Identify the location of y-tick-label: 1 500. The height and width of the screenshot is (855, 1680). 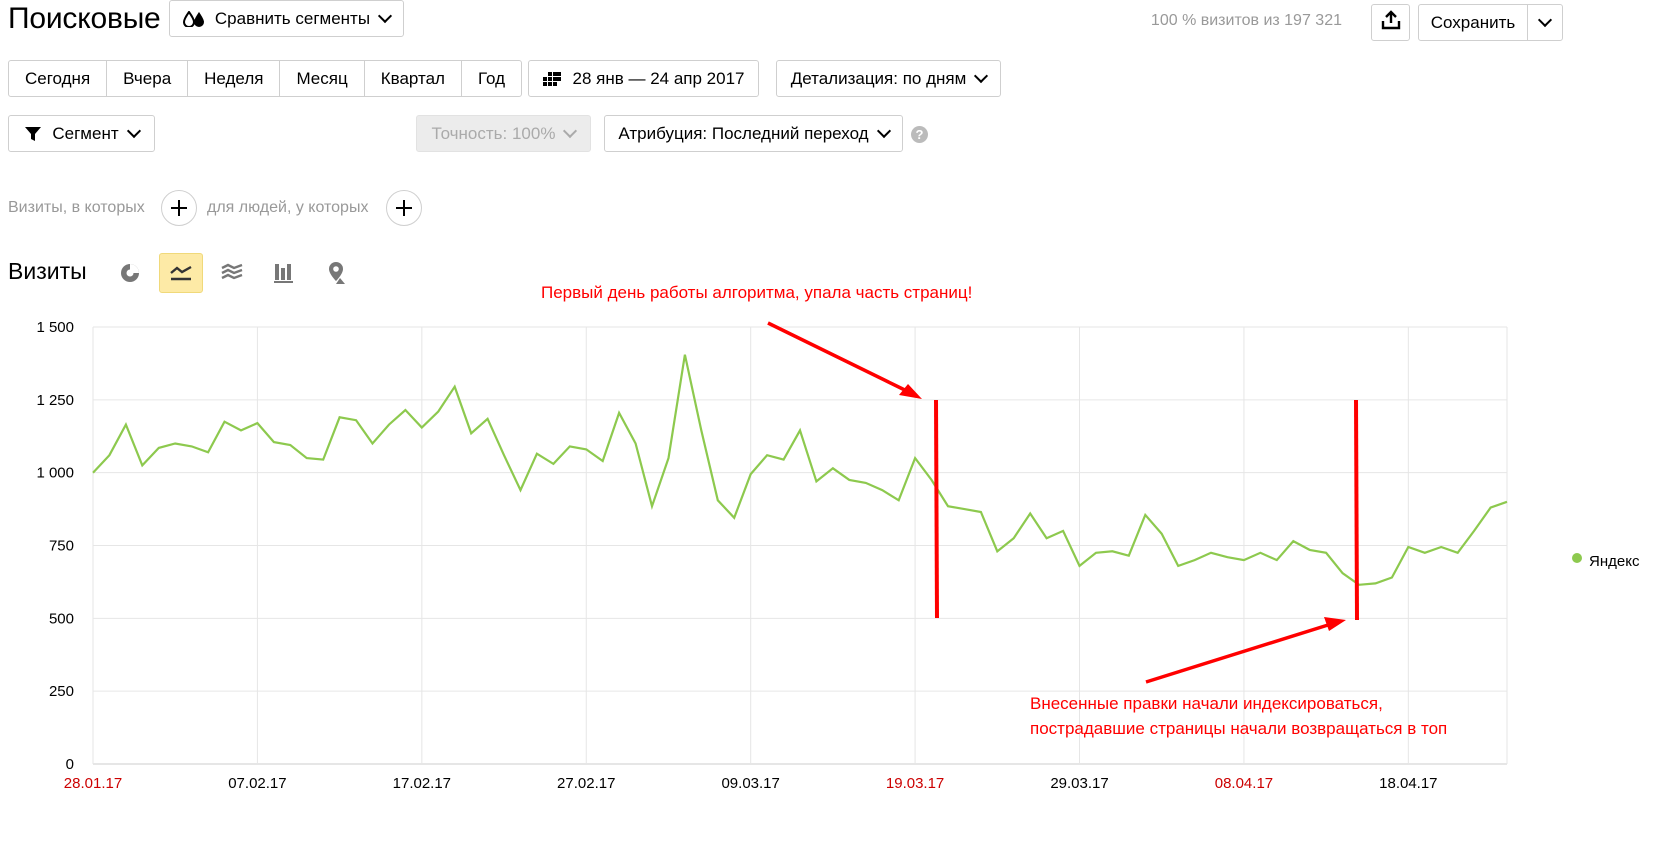
(55, 327).